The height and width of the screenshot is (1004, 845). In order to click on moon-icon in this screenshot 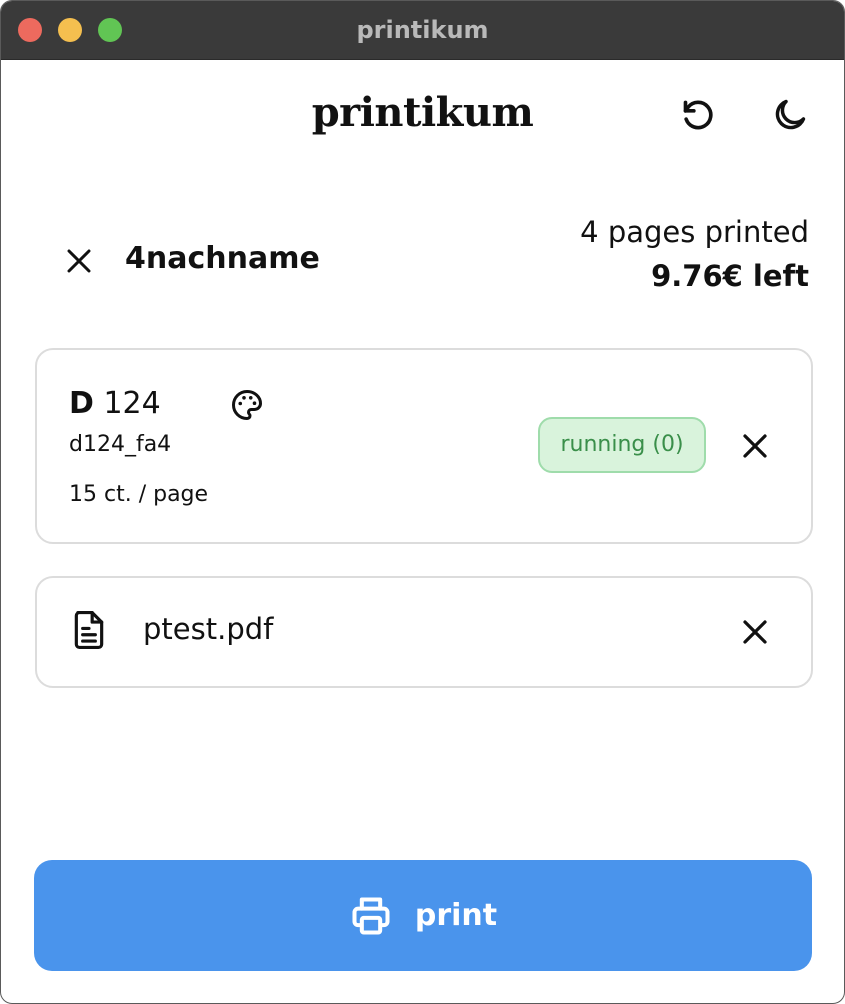, I will do `click(790, 114)`.